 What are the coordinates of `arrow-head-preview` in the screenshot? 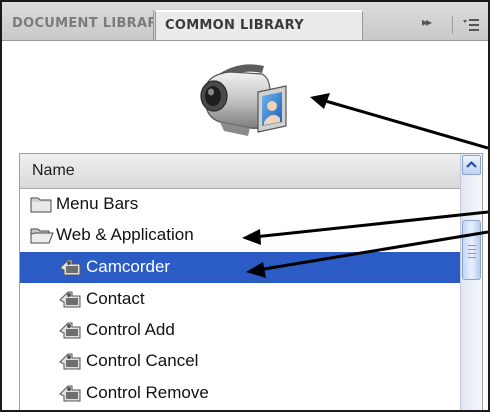 It's located at (320, 101).